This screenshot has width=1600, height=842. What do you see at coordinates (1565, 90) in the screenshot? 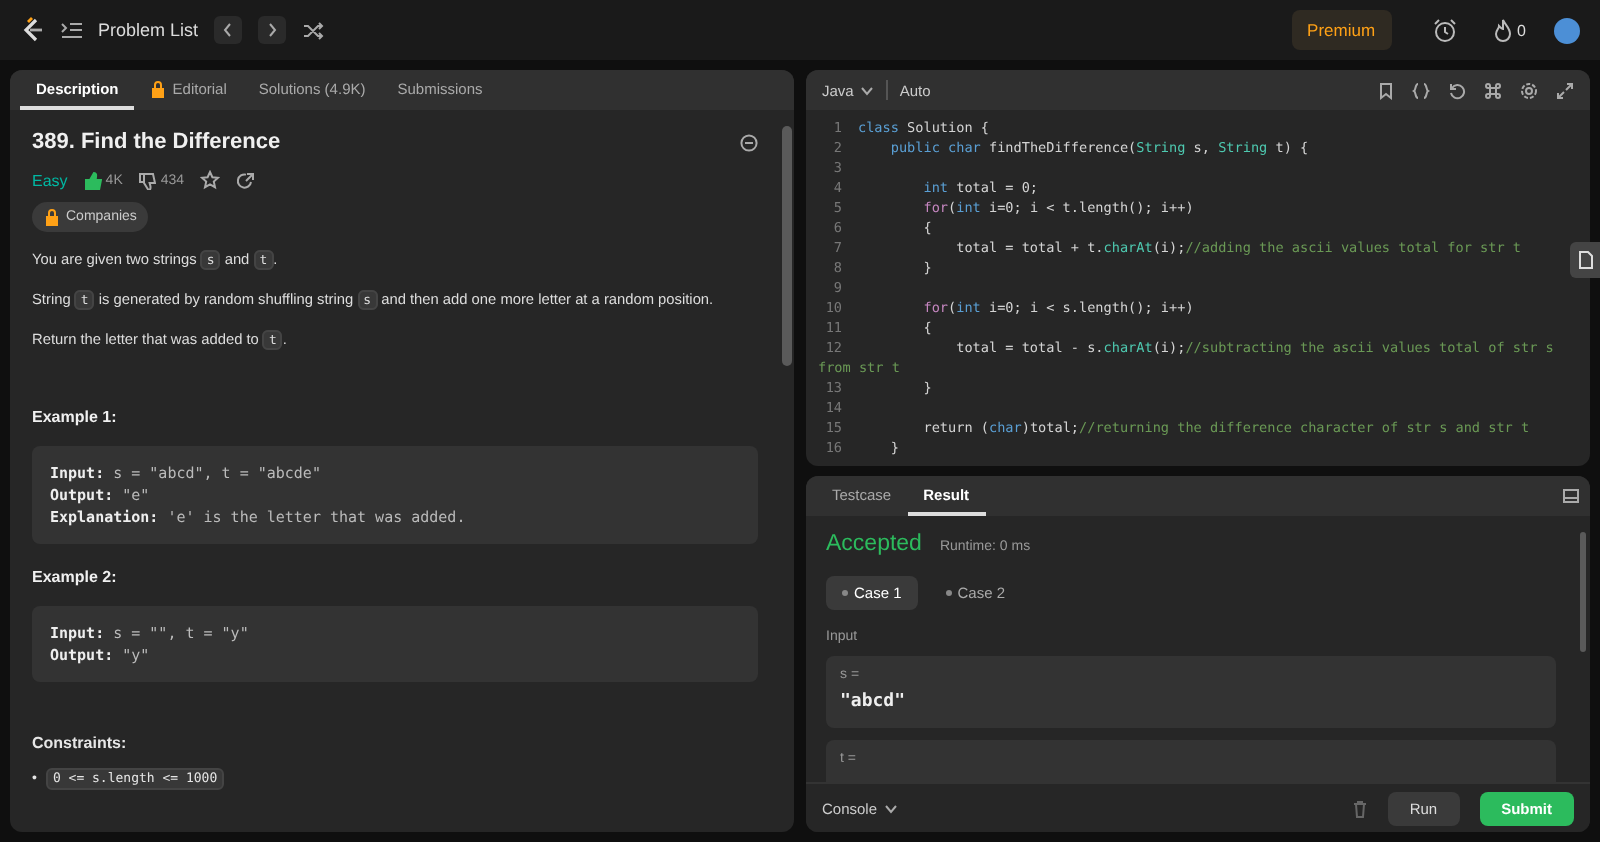
I see `expand-icon` at bounding box center [1565, 90].